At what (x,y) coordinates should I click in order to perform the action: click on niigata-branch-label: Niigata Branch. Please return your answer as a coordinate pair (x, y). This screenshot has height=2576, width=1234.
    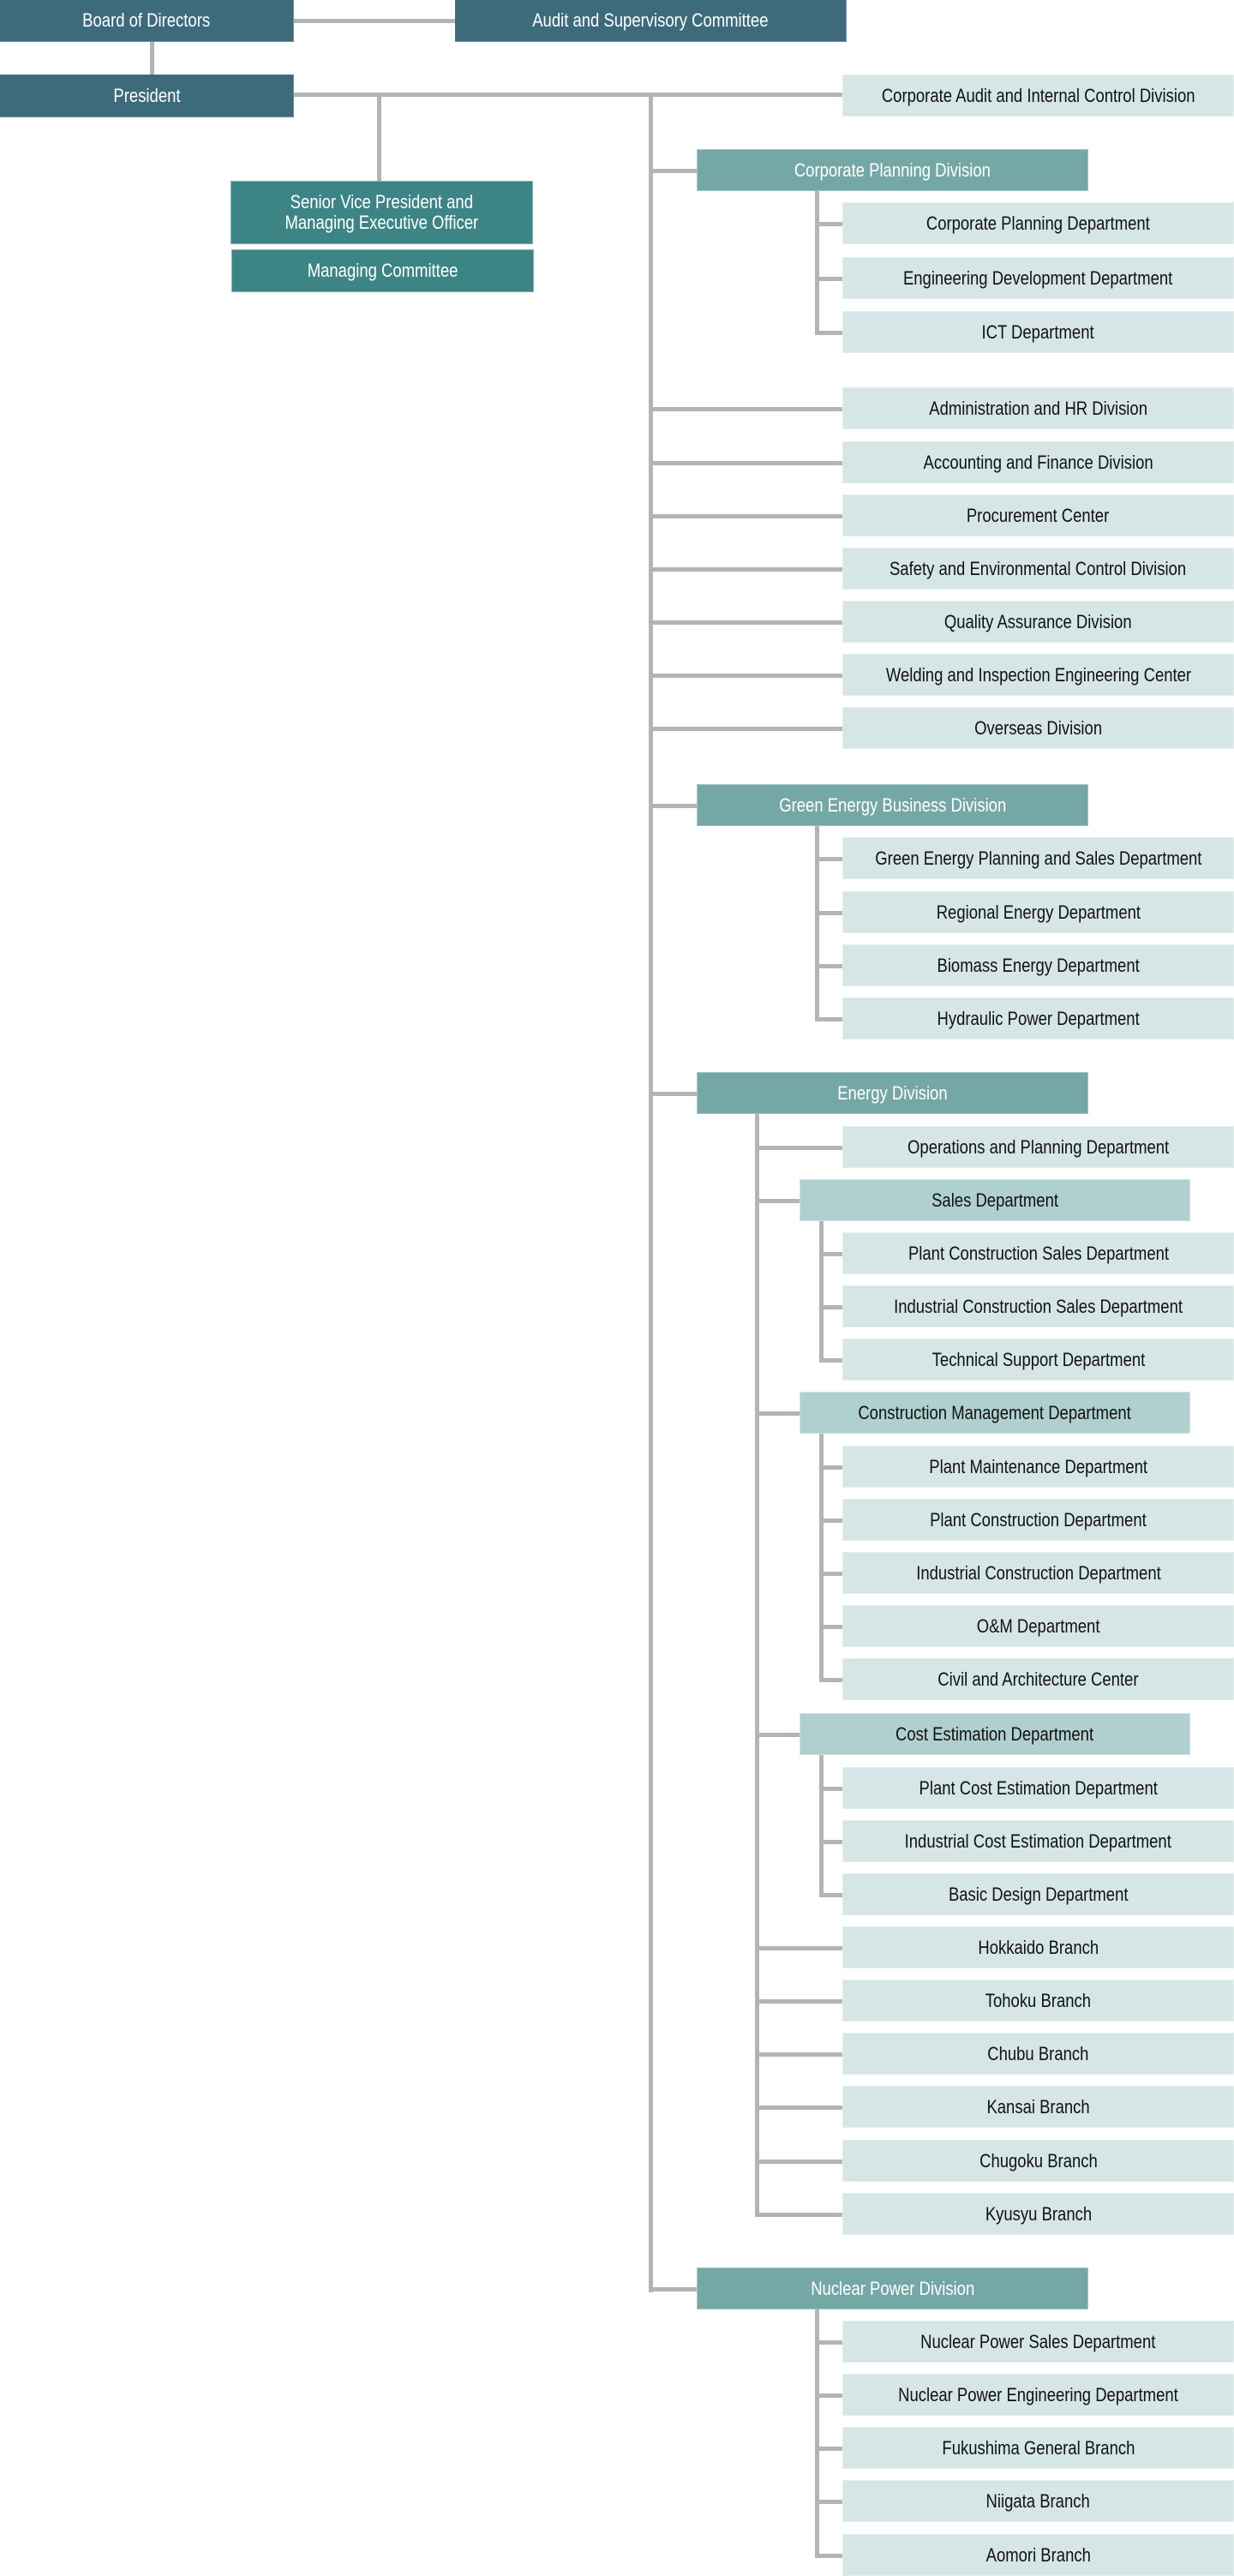
    Looking at the image, I should click on (1038, 2500).